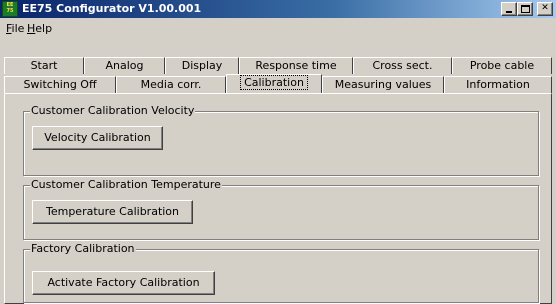 The width and height of the screenshot is (556, 304). What do you see at coordinates (18, 28) in the screenshot?
I see `menu-file-rest: ile` at bounding box center [18, 28].